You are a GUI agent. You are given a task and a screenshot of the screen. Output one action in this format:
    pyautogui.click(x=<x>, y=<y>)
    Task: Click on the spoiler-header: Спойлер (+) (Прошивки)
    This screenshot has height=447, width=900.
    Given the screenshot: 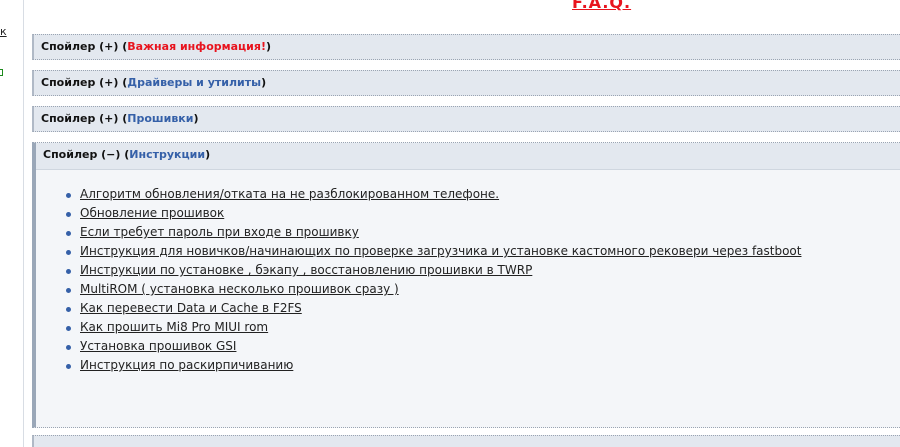 What is the action you would take?
    pyautogui.click(x=120, y=119)
    